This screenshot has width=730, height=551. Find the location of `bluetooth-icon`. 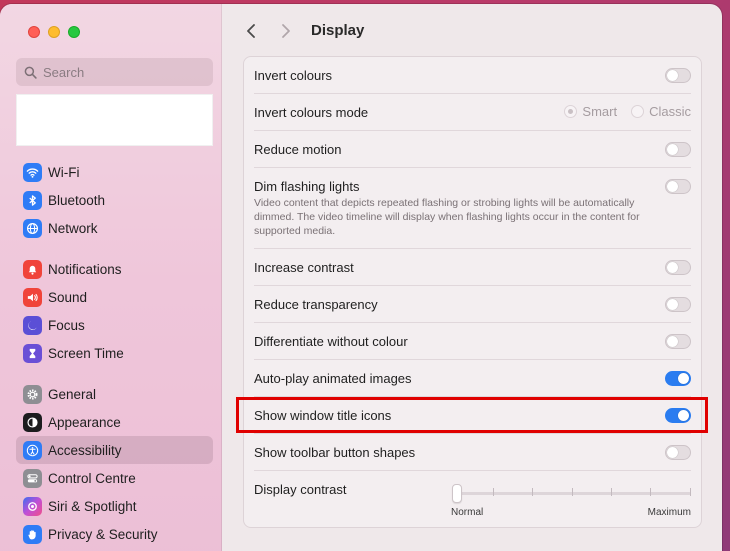

bluetooth-icon is located at coordinates (32, 200).